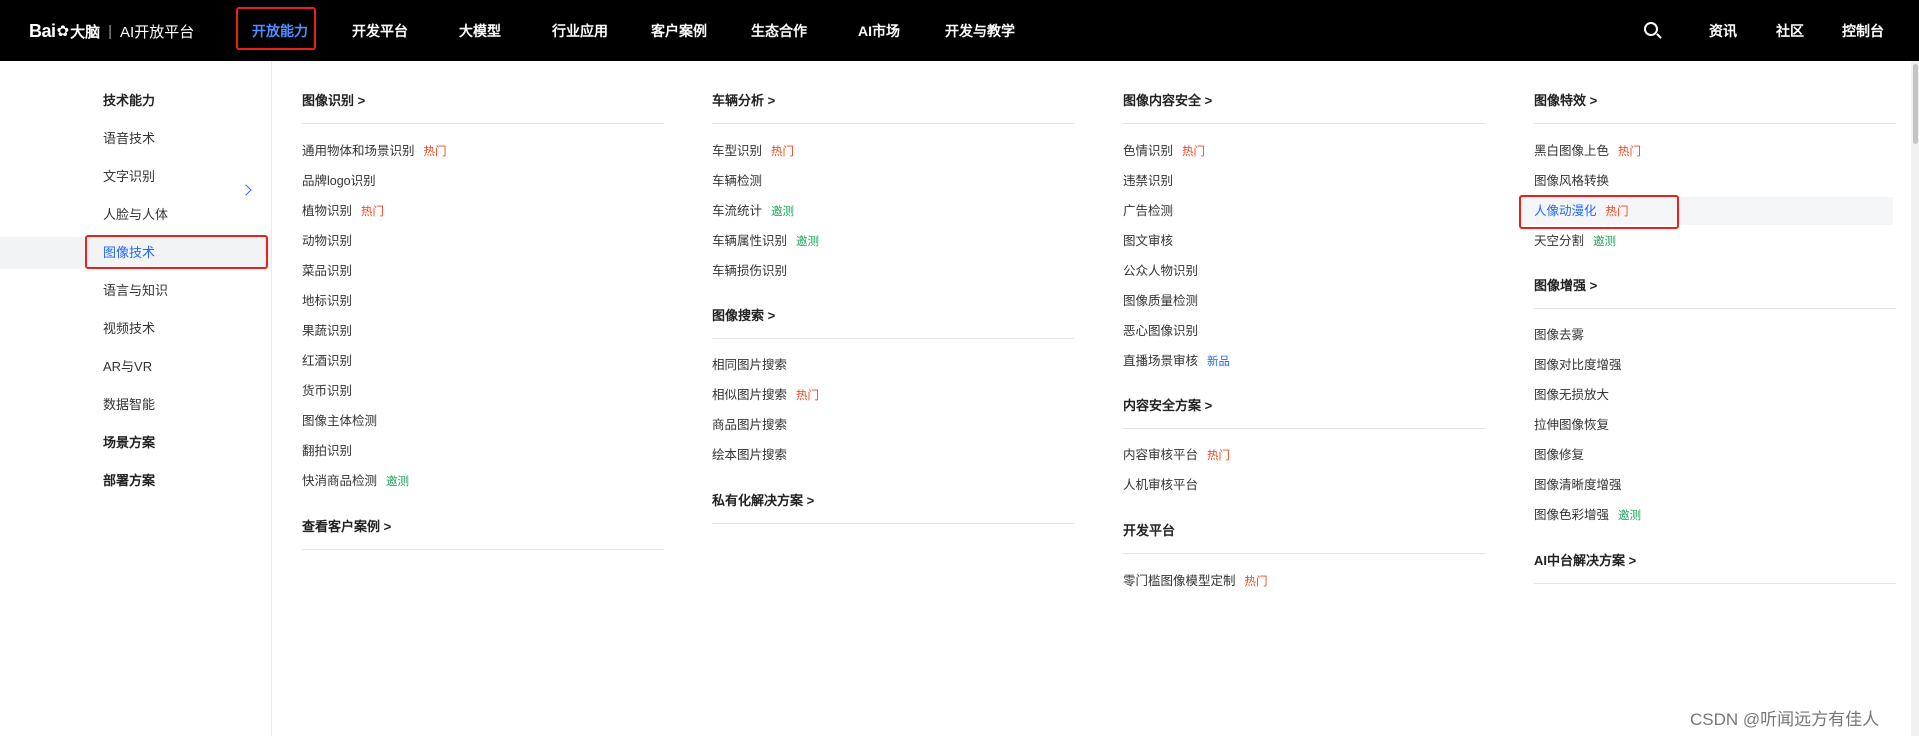 The height and width of the screenshot is (736, 1919). Describe the element at coordinates (280, 31) in the screenshot. I see `nav-item-open-capabilities: 开放能力` at that location.